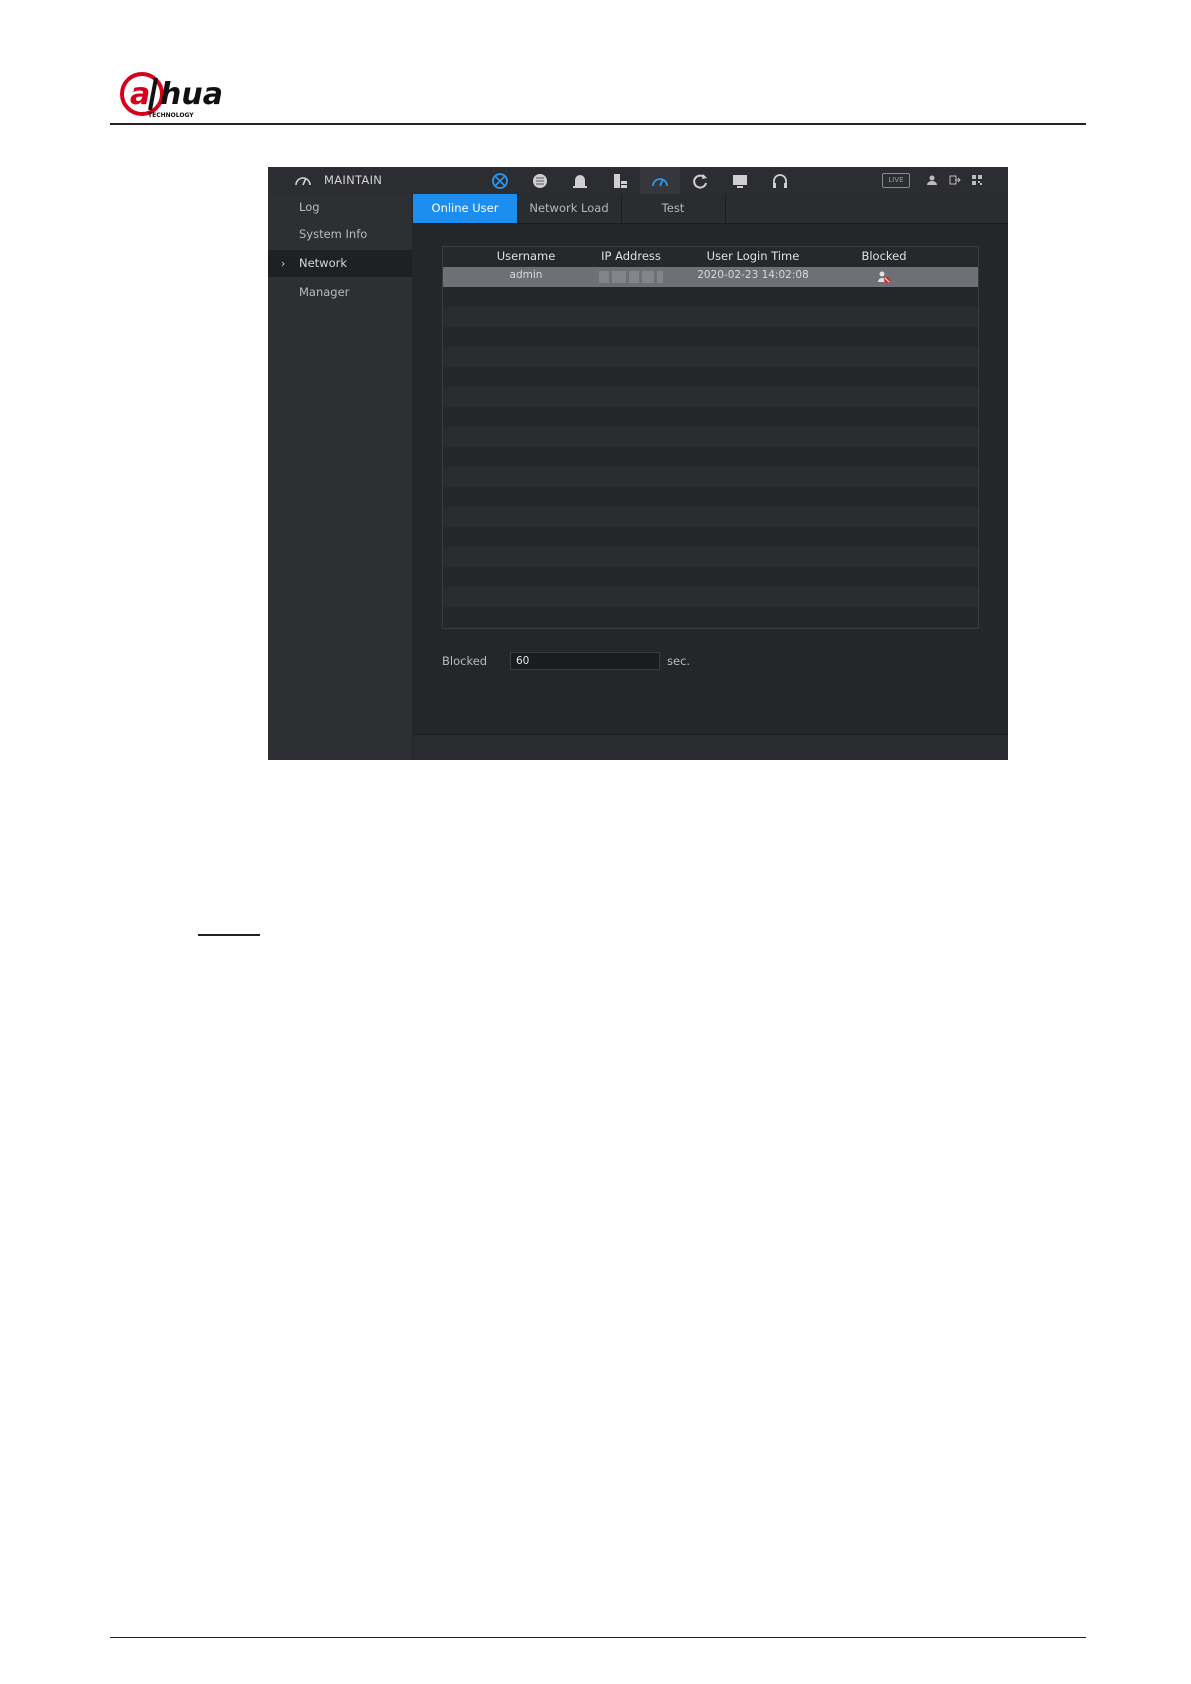 Image resolution: width=1191 pixels, height=1684 pixels. Describe the element at coordinates (353, 180) in the screenshot. I see `window-title: MAINTAIN` at that location.